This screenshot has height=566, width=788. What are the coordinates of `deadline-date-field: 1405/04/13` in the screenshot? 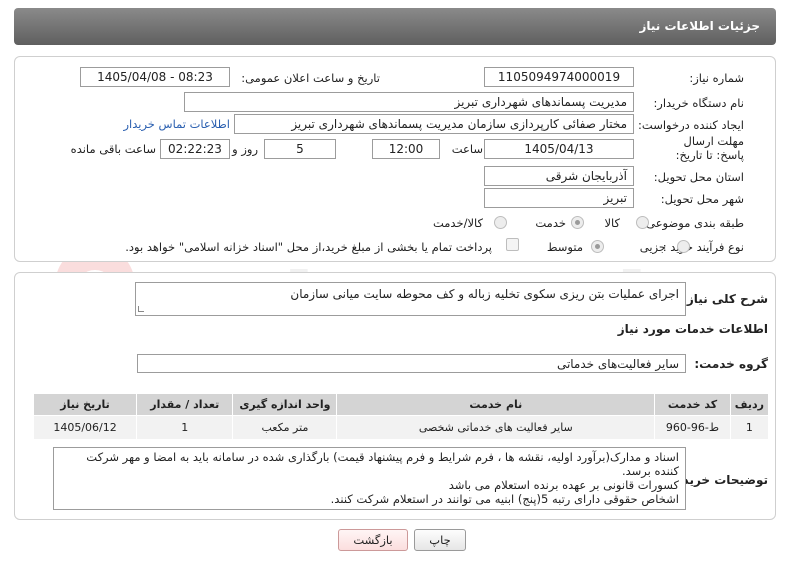 It's located at (559, 149).